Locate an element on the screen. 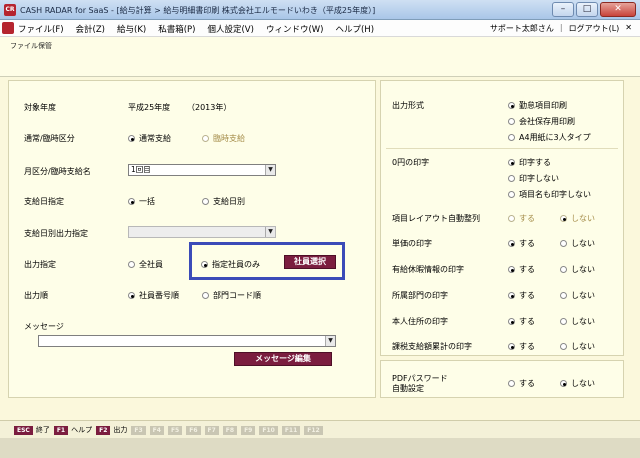 This screenshot has width=640, height=458. dept-yes-radio: する is located at coordinates (521, 295).